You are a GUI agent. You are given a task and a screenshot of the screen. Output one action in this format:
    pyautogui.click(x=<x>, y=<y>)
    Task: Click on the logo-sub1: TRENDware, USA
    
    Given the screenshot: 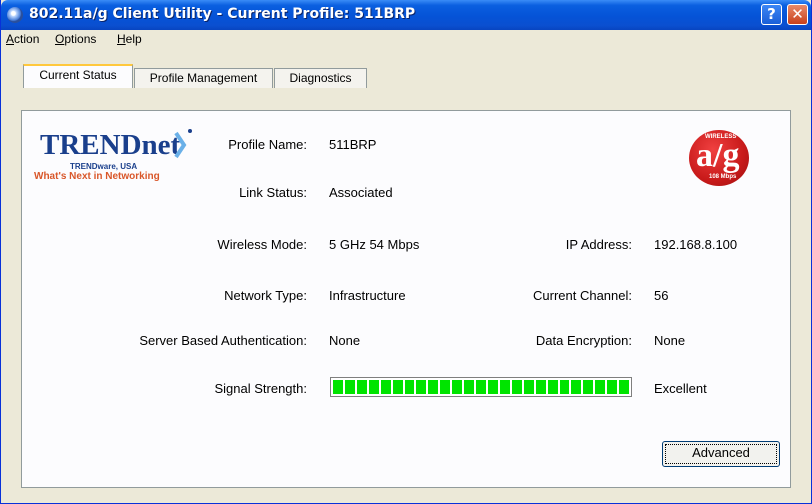 What is the action you would take?
    pyautogui.click(x=104, y=166)
    